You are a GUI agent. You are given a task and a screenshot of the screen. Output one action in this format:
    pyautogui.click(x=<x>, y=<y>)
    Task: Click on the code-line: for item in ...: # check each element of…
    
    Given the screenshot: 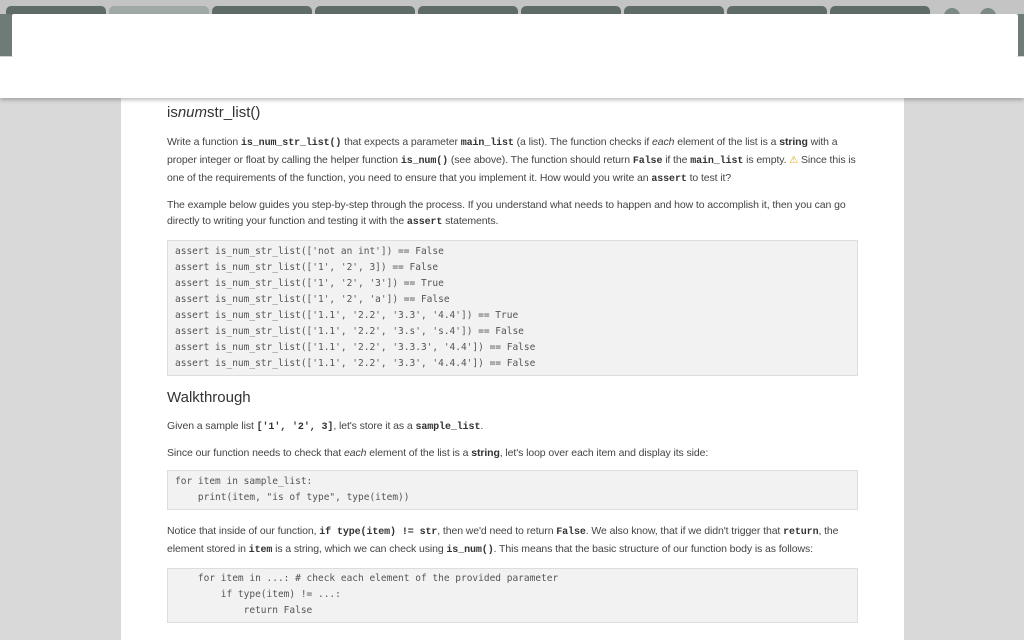 What is the action you would take?
    pyautogui.click(x=367, y=578)
    